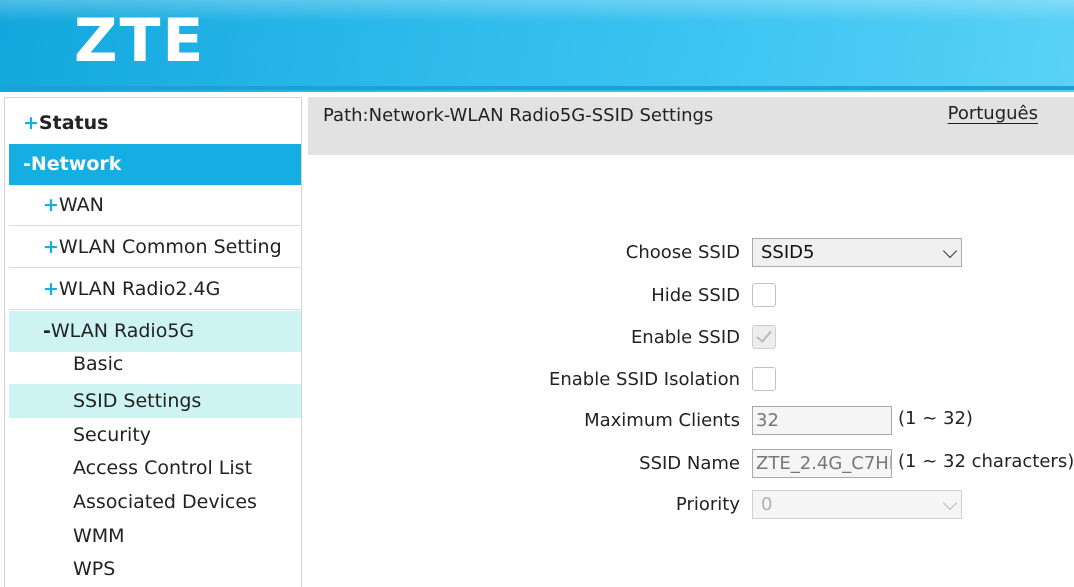  I want to click on ssid-name-input: ZTE_2.4G_C7Hh, so click(822, 463).